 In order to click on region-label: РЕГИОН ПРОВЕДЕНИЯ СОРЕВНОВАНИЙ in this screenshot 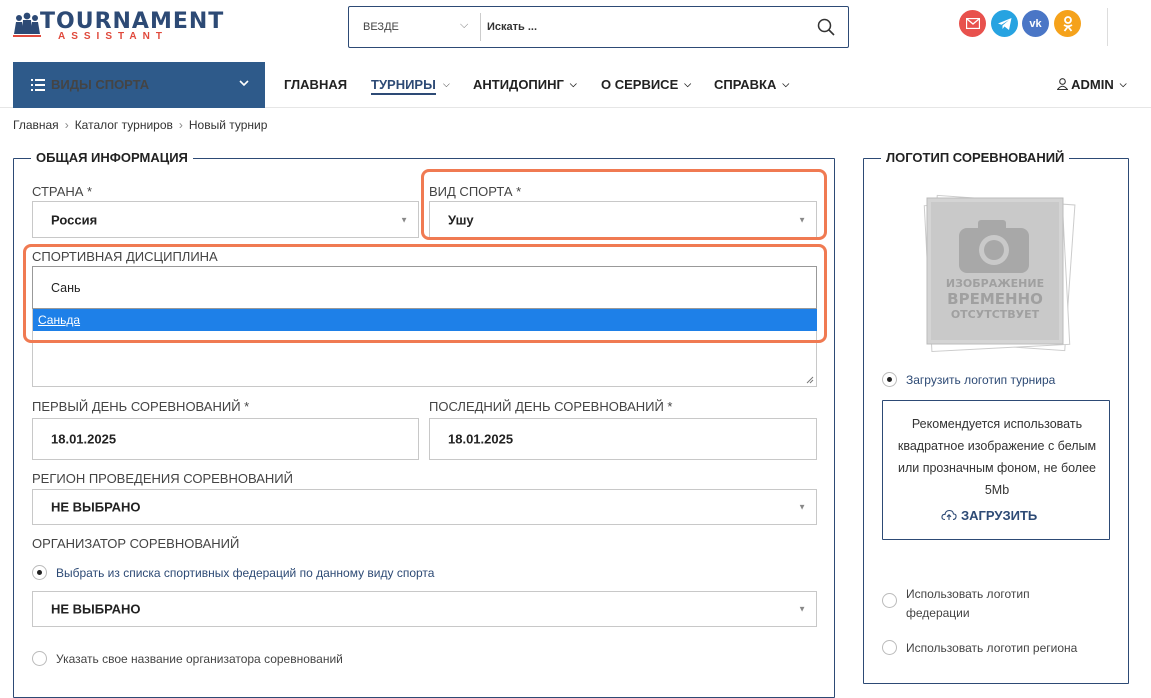, I will do `click(162, 478)`.